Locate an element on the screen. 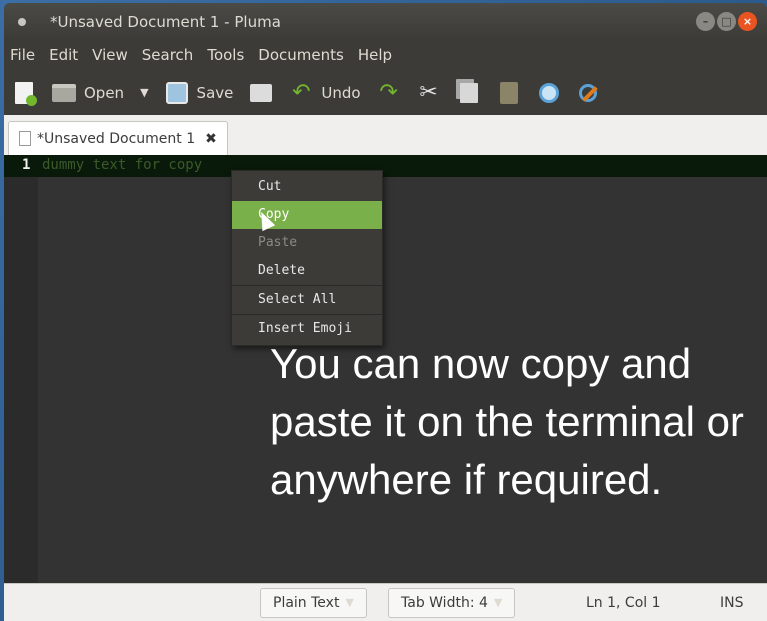 The height and width of the screenshot is (621, 767). magnifier-icon is located at coordinates (548, 92).